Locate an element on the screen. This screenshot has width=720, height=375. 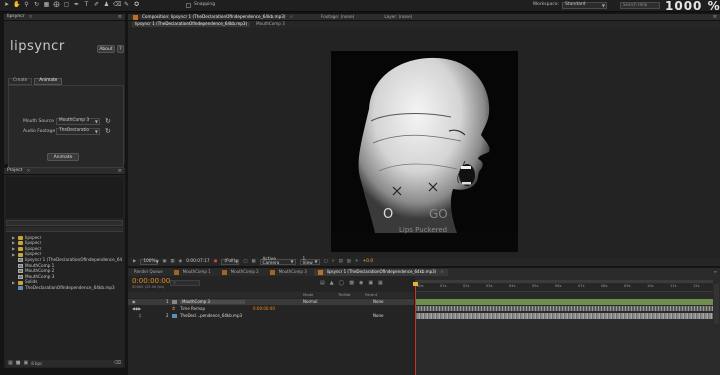
layer-bar-audio is located at coordinates (564, 316).